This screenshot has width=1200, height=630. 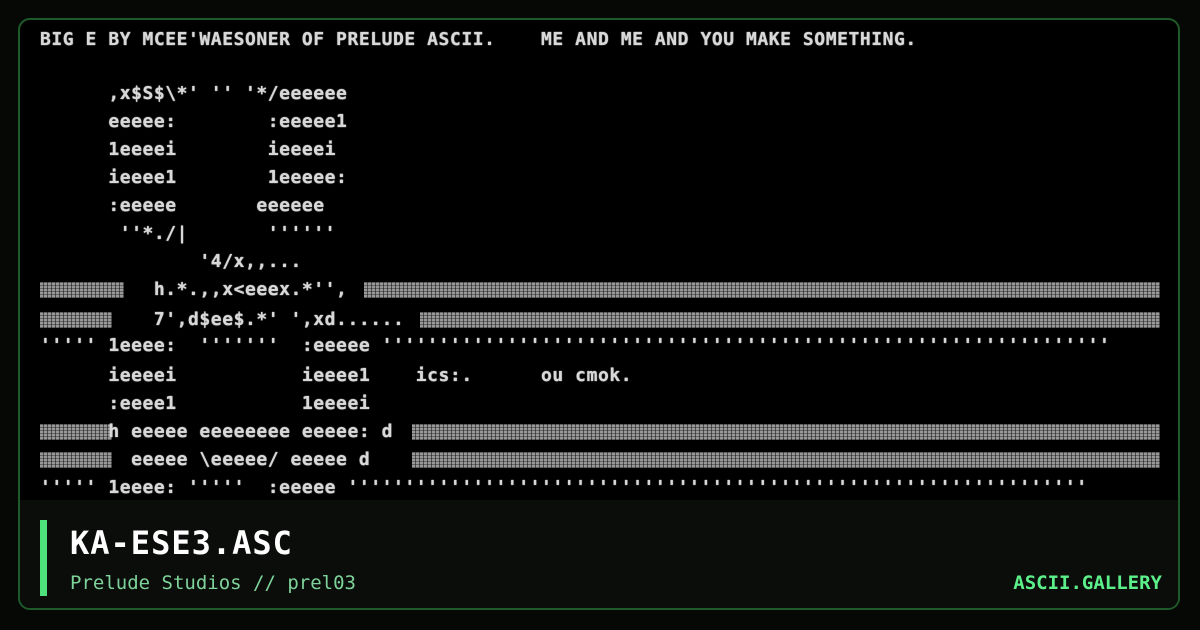 What do you see at coordinates (336, 375) in the screenshot?
I see `art-line: ieeeei ieeee1 ics:. ou cmok.` at bounding box center [336, 375].